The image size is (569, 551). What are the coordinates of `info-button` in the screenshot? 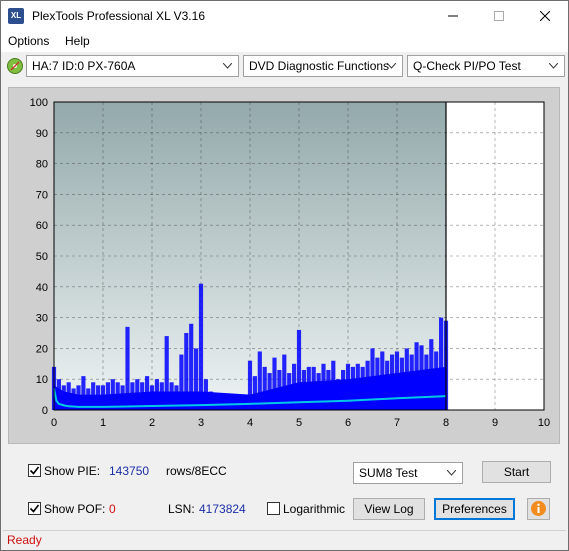 It's located at (538, 509).